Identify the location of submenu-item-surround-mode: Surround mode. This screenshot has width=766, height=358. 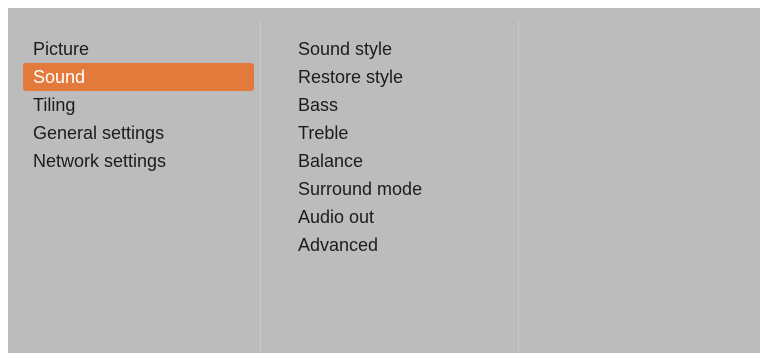
(402, 189).